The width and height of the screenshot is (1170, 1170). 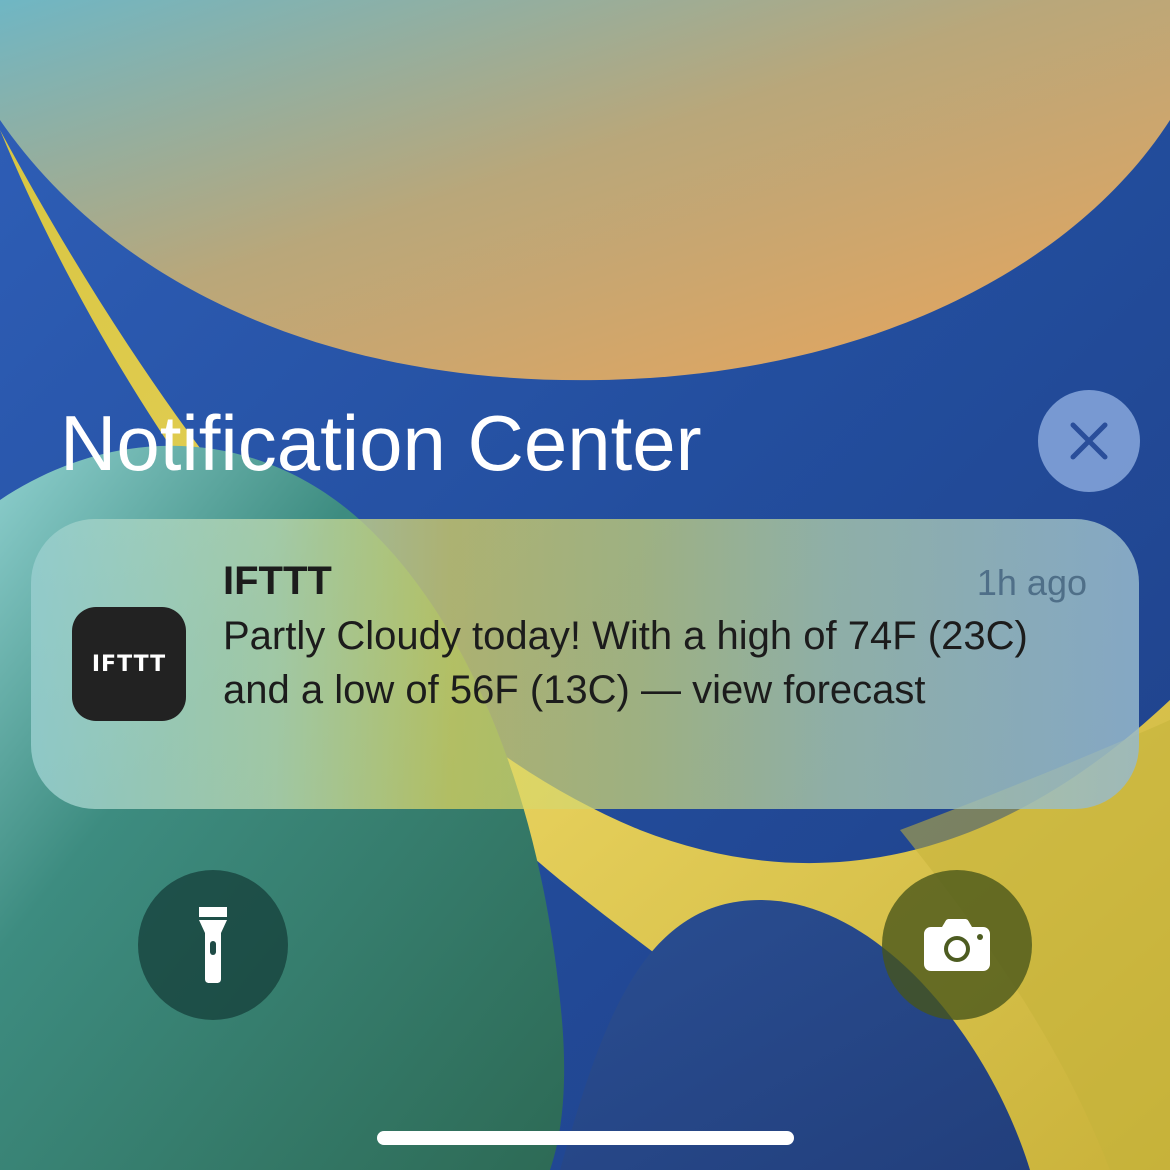 I want to click on flashlight-button, so click(x=213, y=945).